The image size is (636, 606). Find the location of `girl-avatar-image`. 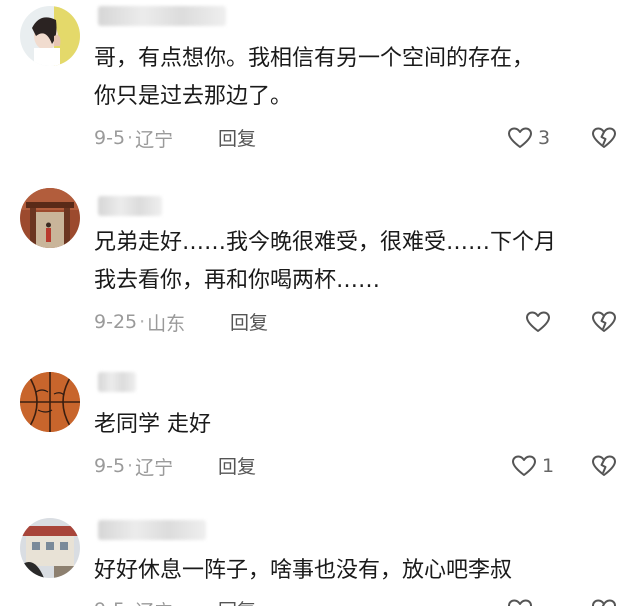

girl-avatar-image is located at coordinates (50, 36).